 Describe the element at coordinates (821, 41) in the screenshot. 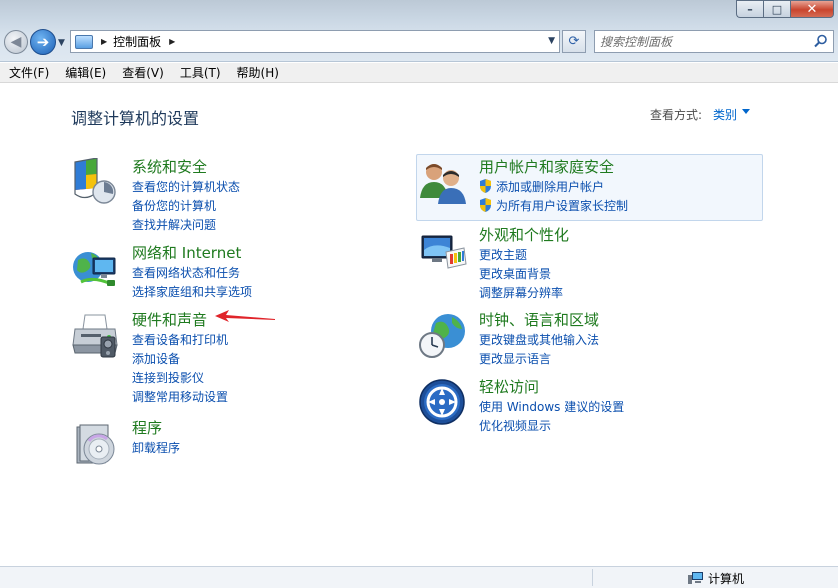

I see `search-icon` at that location.